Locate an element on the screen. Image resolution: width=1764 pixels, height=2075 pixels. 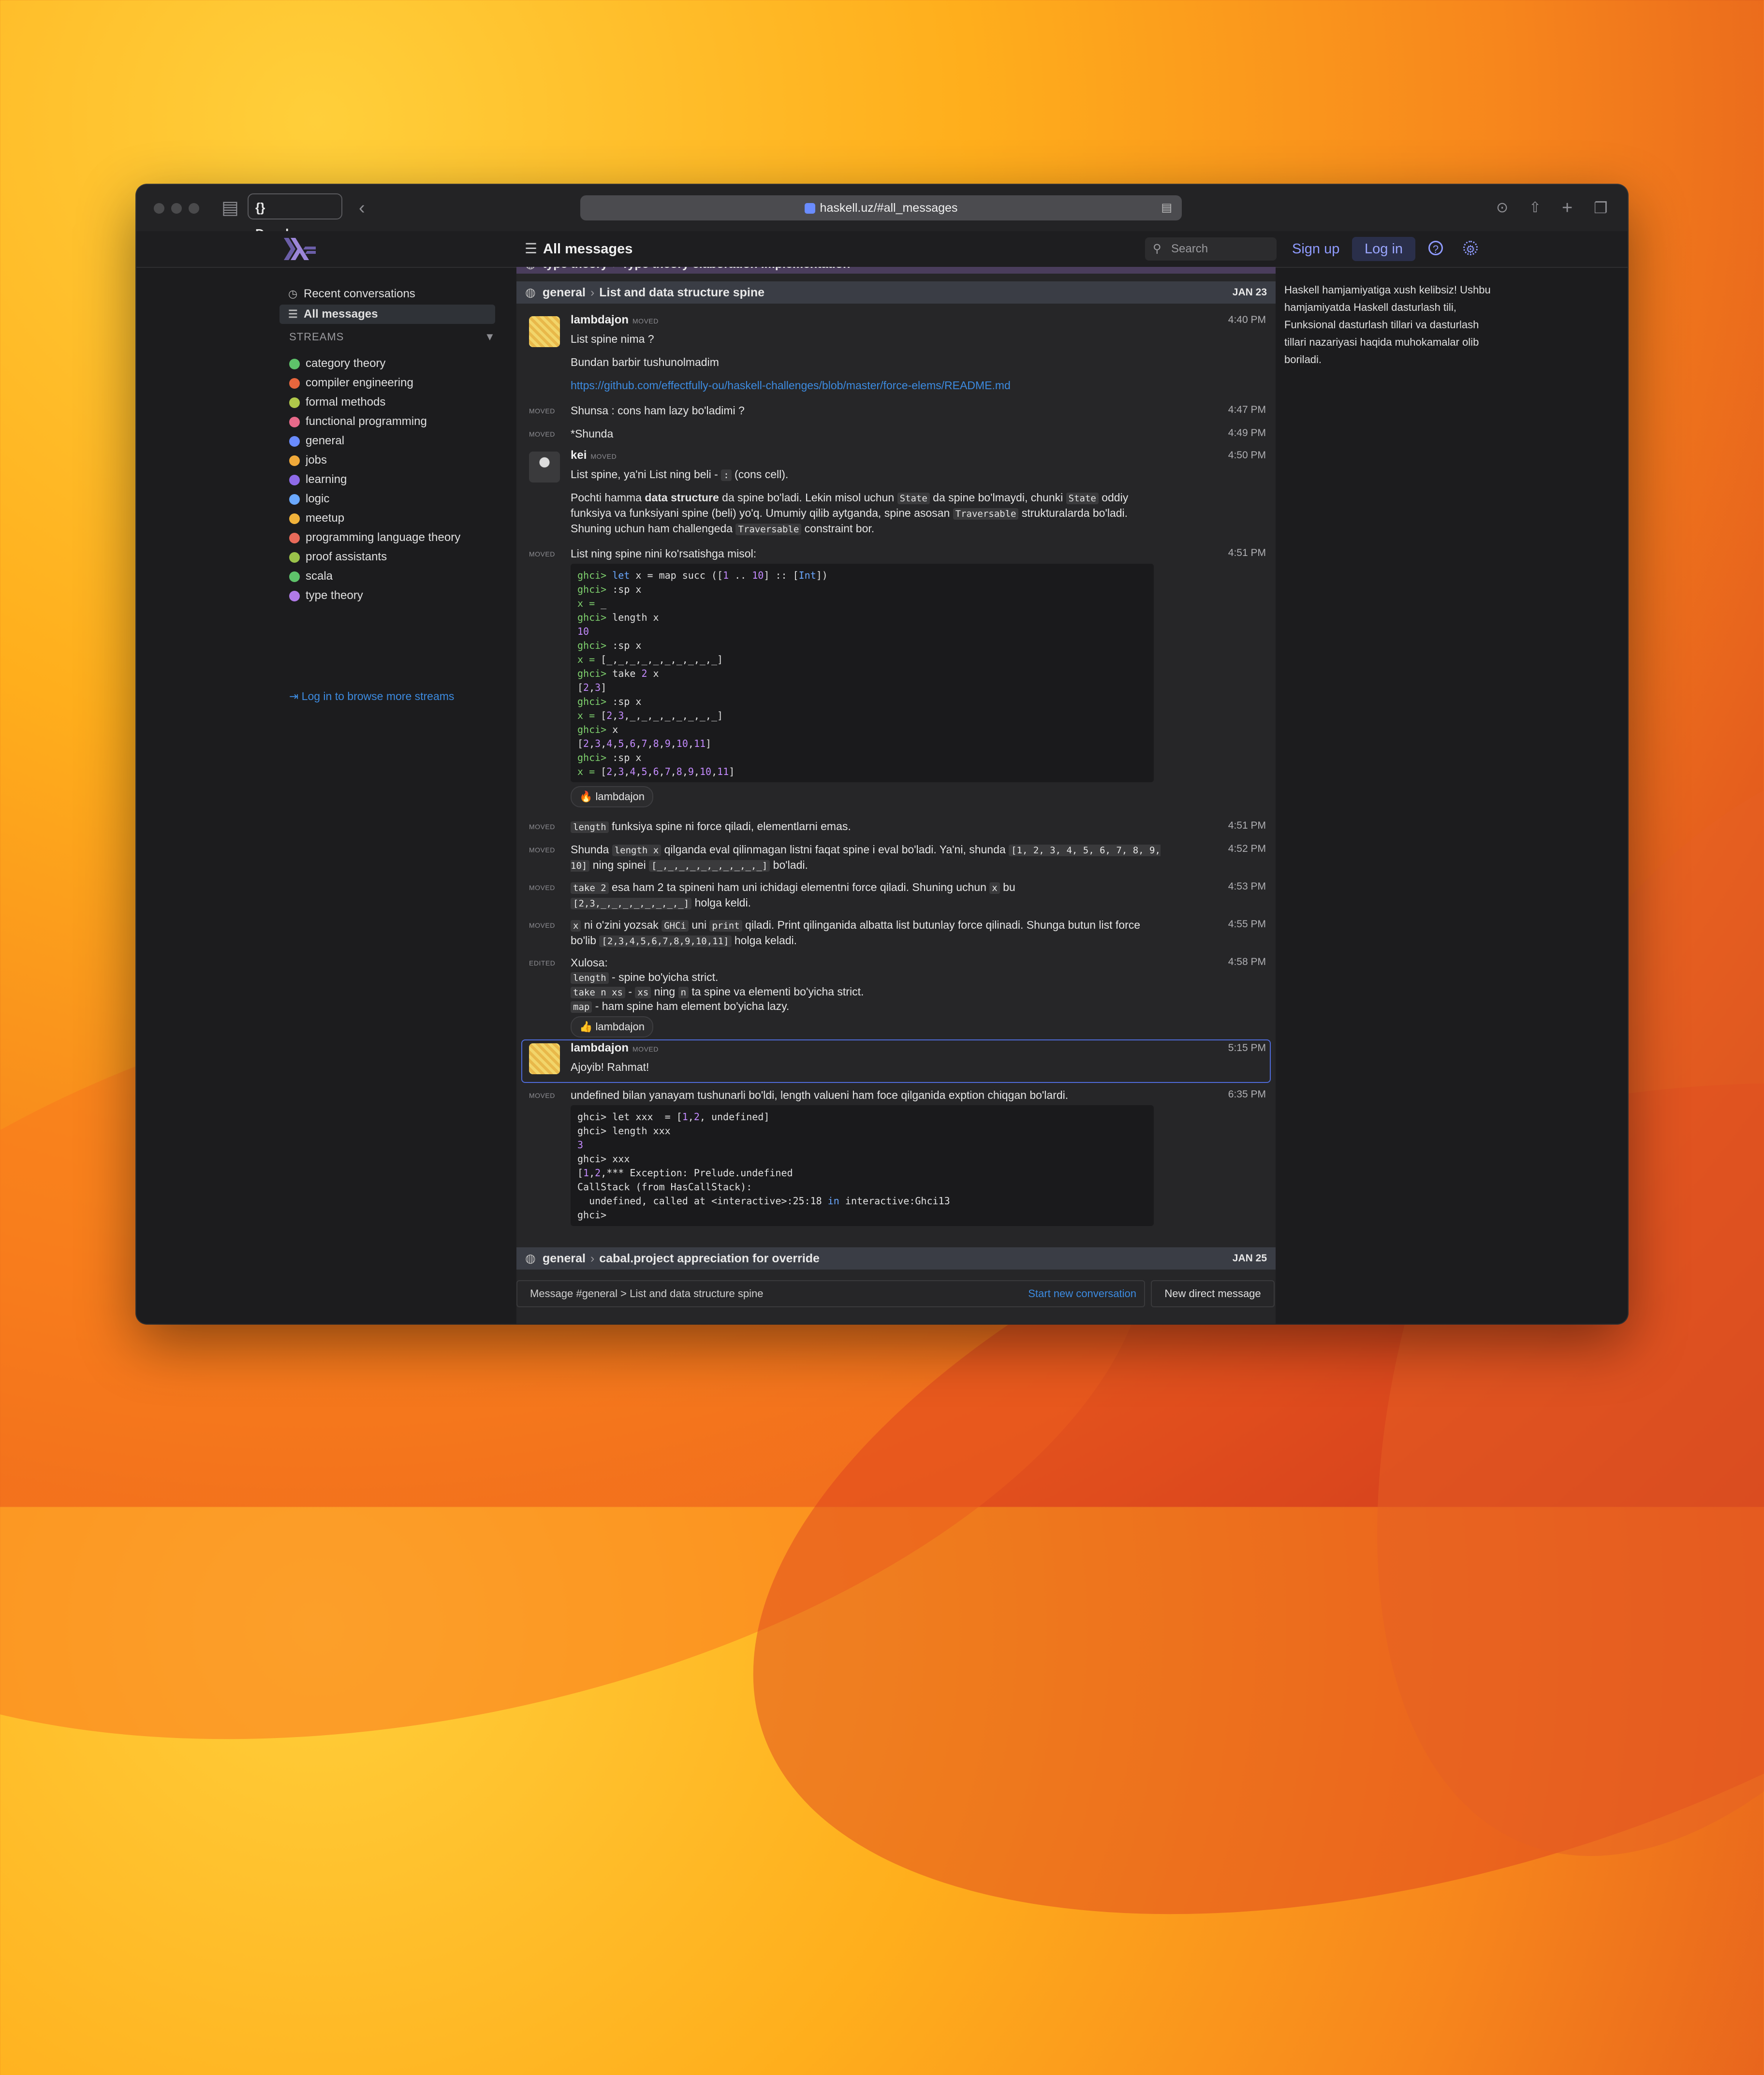
new-direct-message-button: New direct message is located at coordinates (1213, 1293).